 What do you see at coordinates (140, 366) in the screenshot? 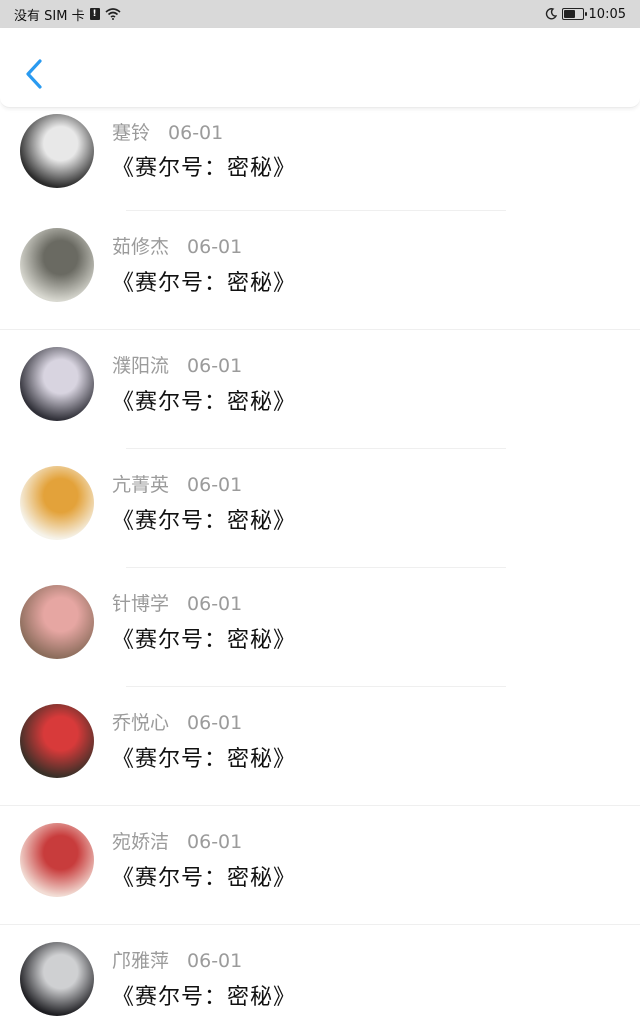
I see `user-name: 濮阳流` at bounding box center [140, 366].